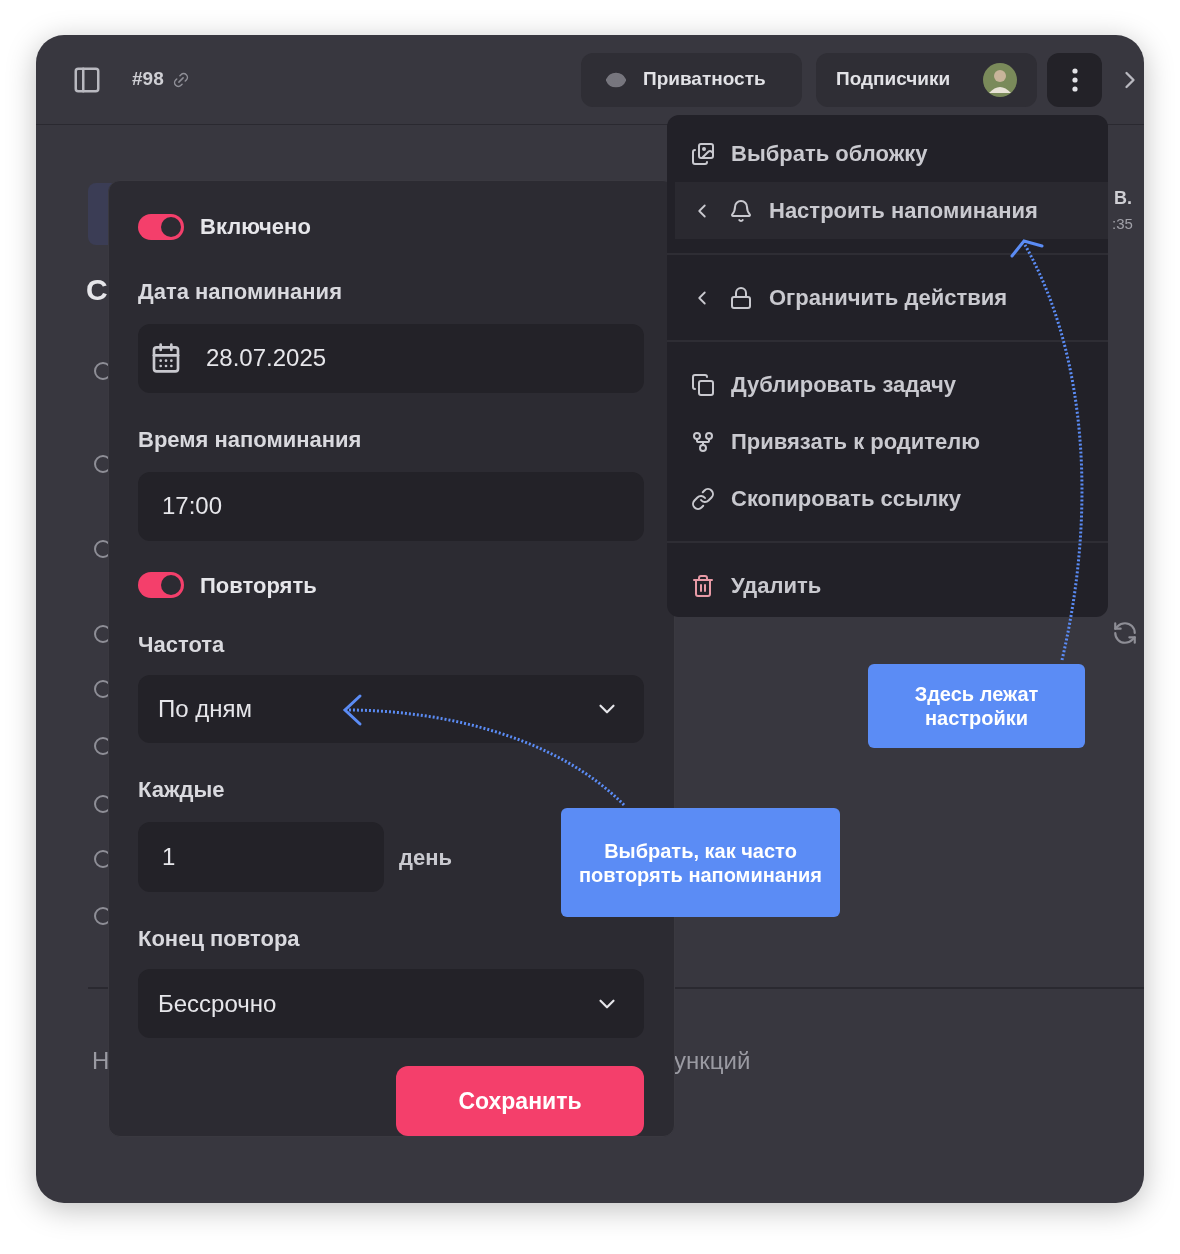 The width and height of the screenshot is (1180, 1254). I want to click on menu-item: Настроить напоминания, so click(891, 210).